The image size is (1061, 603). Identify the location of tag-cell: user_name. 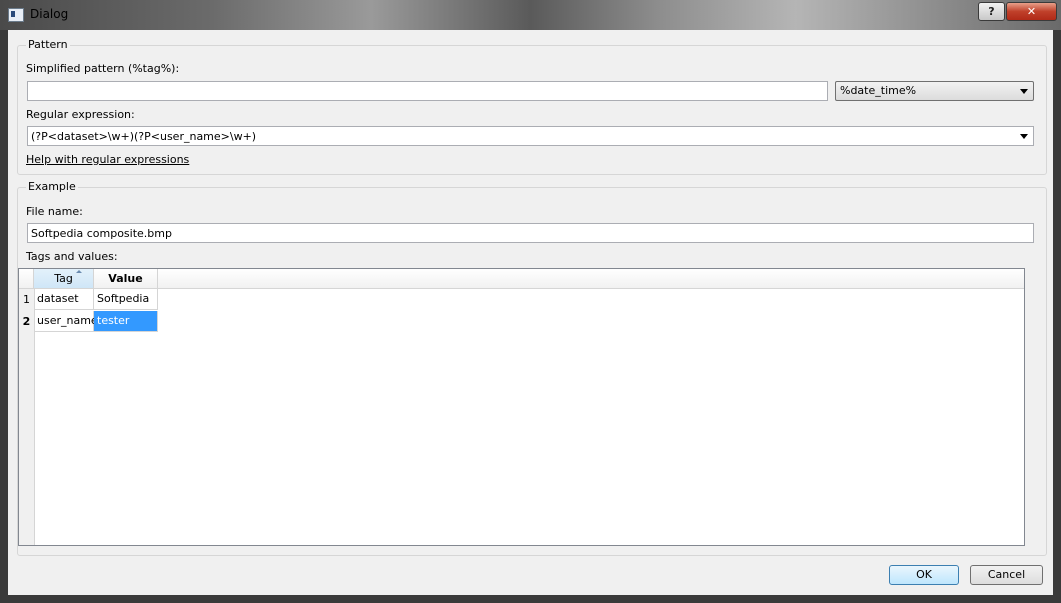
(66, 321).